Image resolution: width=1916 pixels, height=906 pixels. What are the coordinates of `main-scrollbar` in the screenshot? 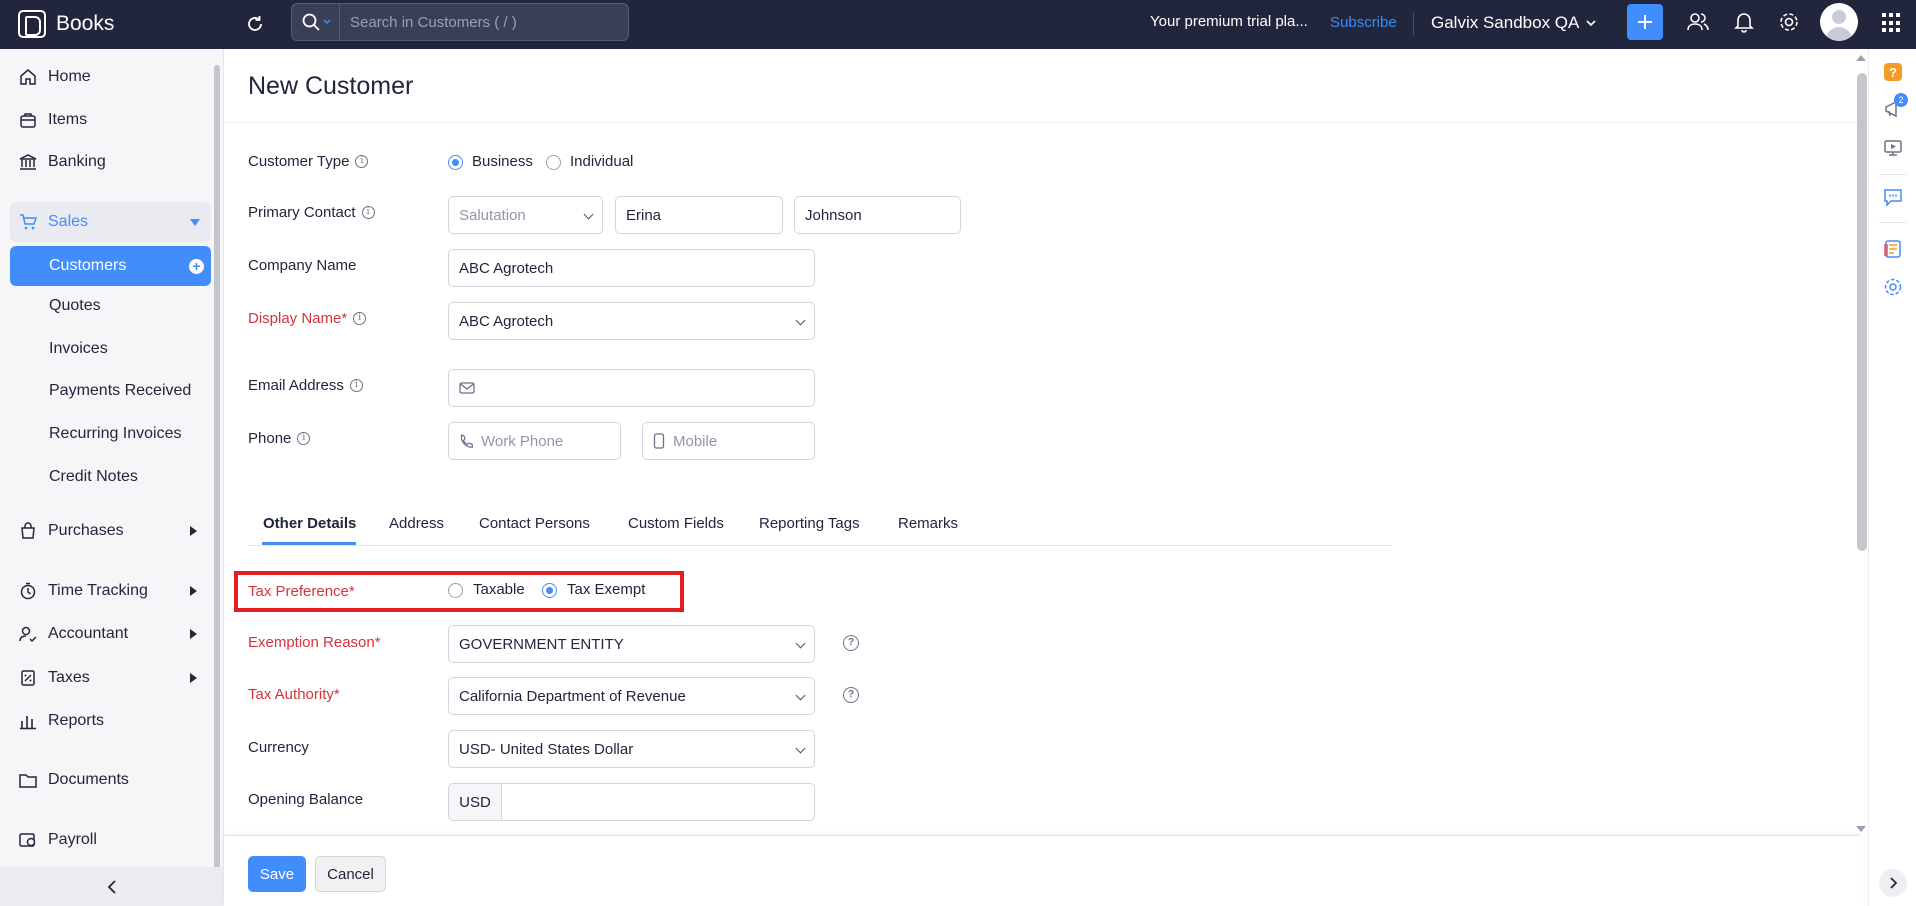 It's located at (1862, 312).